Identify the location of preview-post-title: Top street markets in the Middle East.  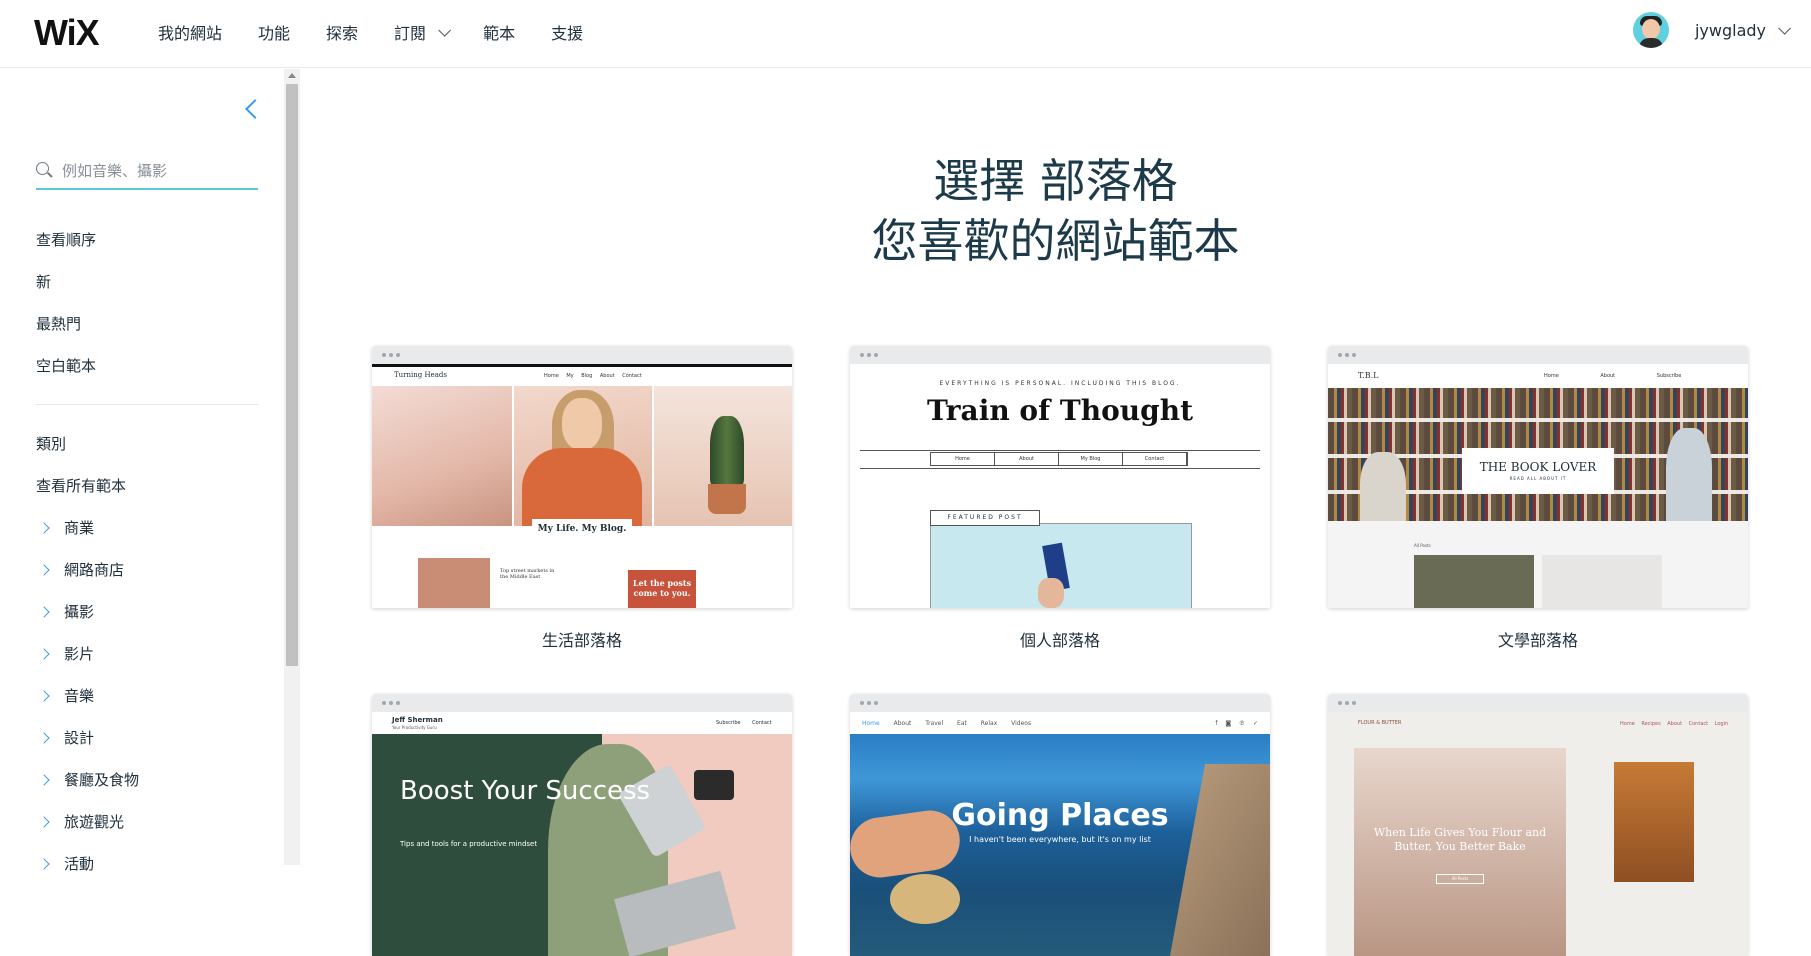
(527, 574).